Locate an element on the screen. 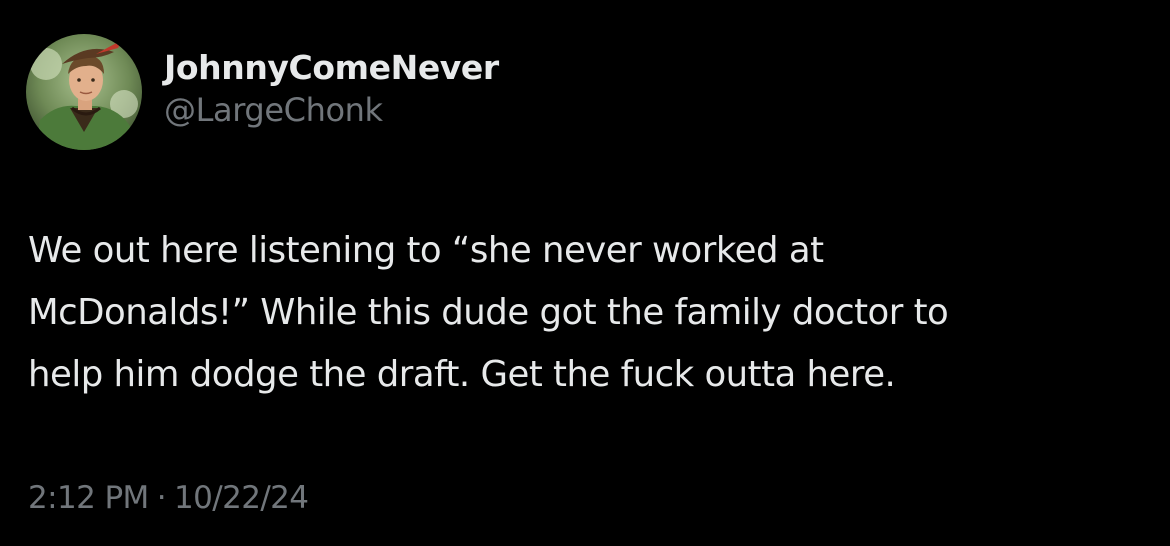 The height and width of the screenshot is (546, 1170). tweet-meta: 2:12 PM · 10/22/24 is located at coordinates (168, 498).